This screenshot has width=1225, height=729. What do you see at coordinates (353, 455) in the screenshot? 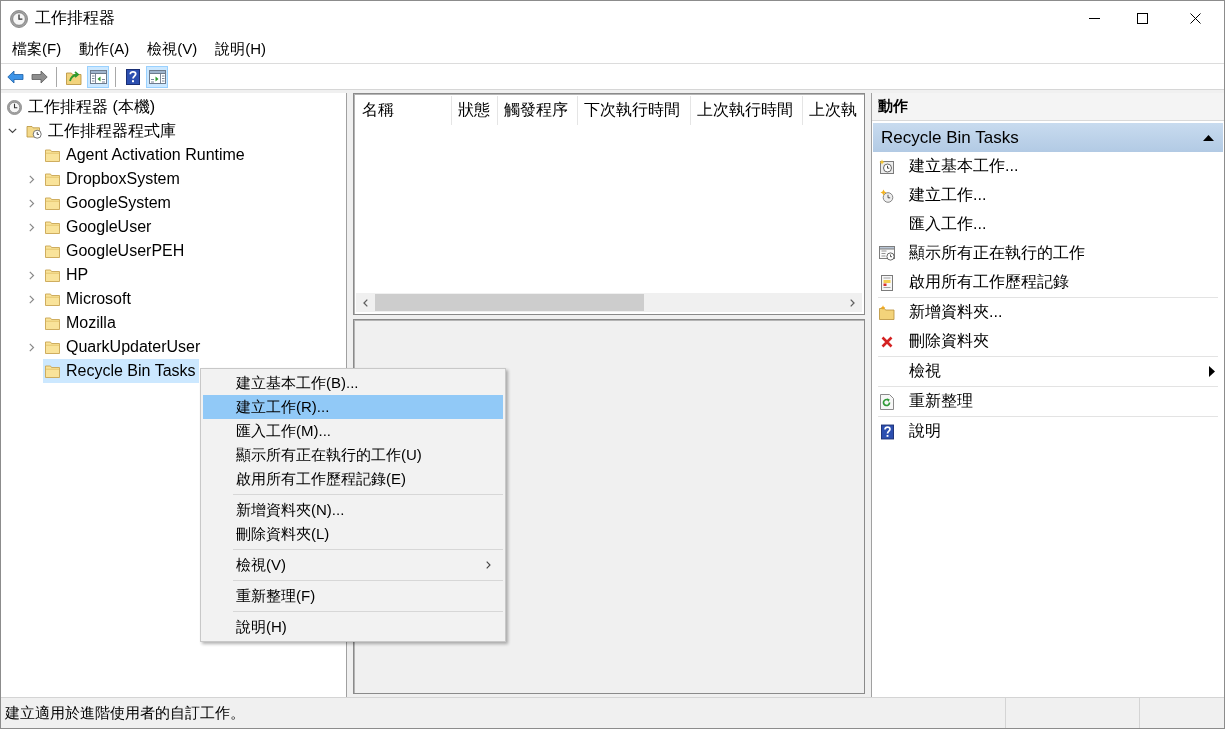
I see `menu-item: 顯示所有正在執行的工作(U)` at bounding box center [353, 455].